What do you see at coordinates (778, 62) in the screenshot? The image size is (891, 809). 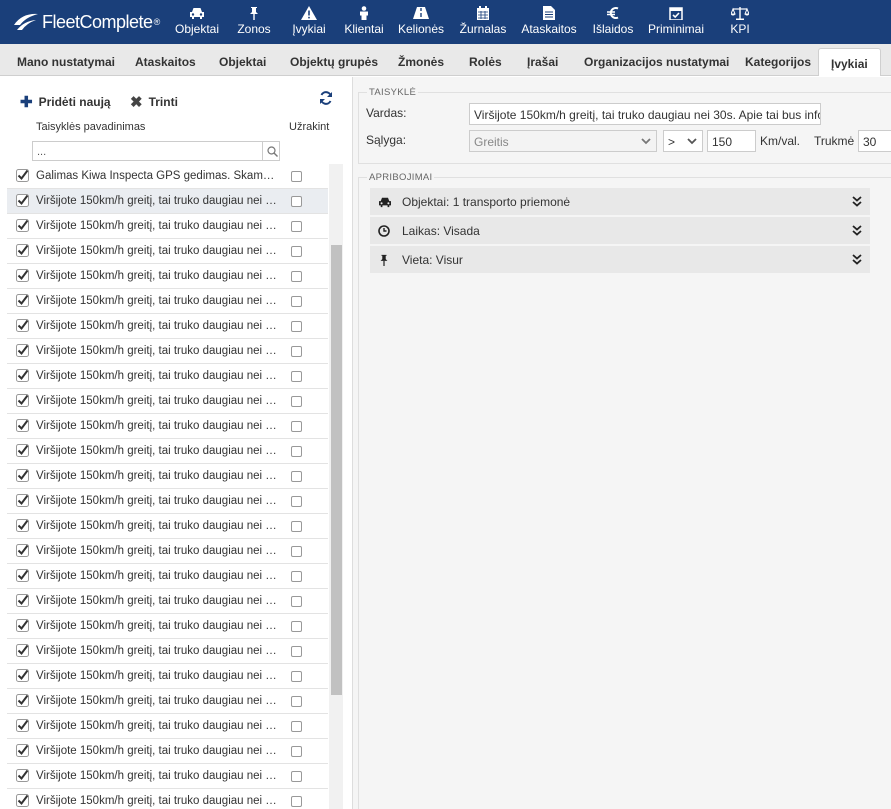 I see `tab-kategorijos: Kategorijos` at bounding box center [778, 62].